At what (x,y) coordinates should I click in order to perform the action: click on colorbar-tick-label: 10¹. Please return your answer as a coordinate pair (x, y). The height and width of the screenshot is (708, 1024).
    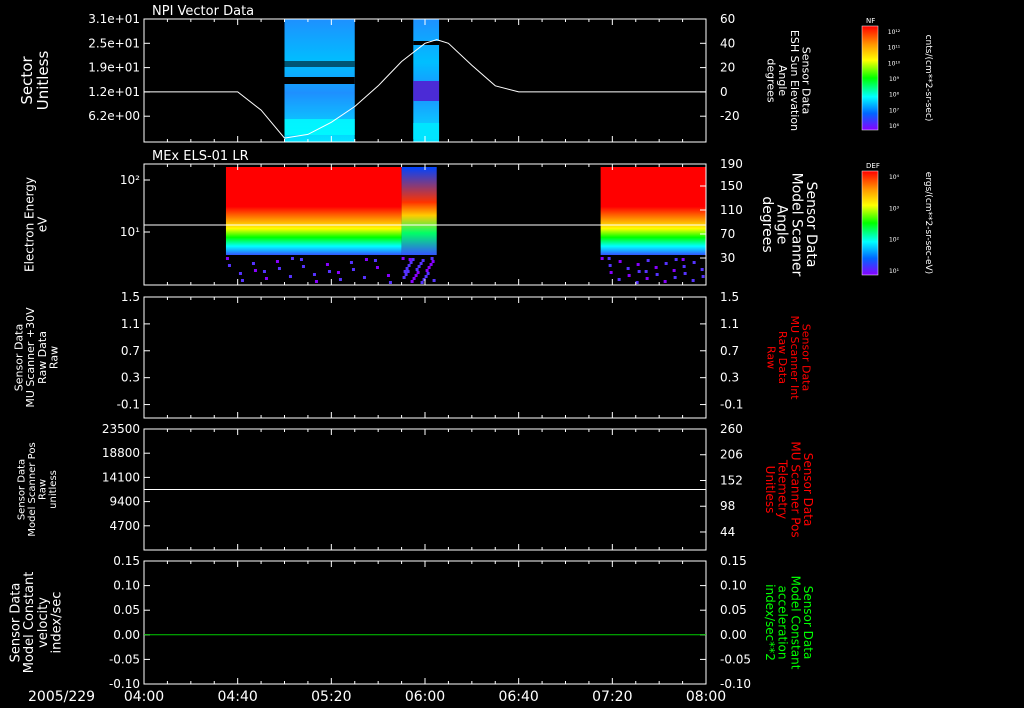
    Looking at the image, I should click on (894, 271).